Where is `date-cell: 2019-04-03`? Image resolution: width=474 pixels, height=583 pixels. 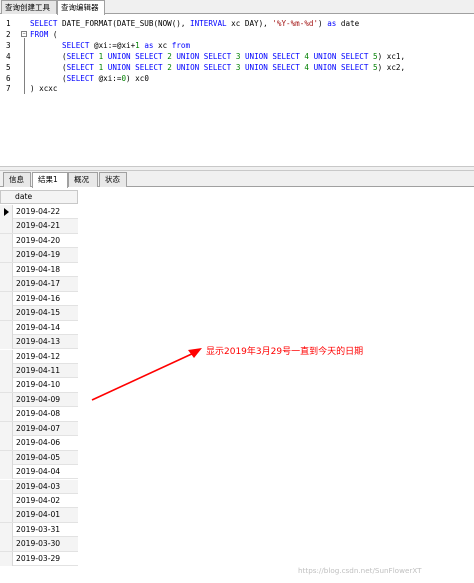
date-cell: 2019-04-03 is located at coordinates (38, 487).